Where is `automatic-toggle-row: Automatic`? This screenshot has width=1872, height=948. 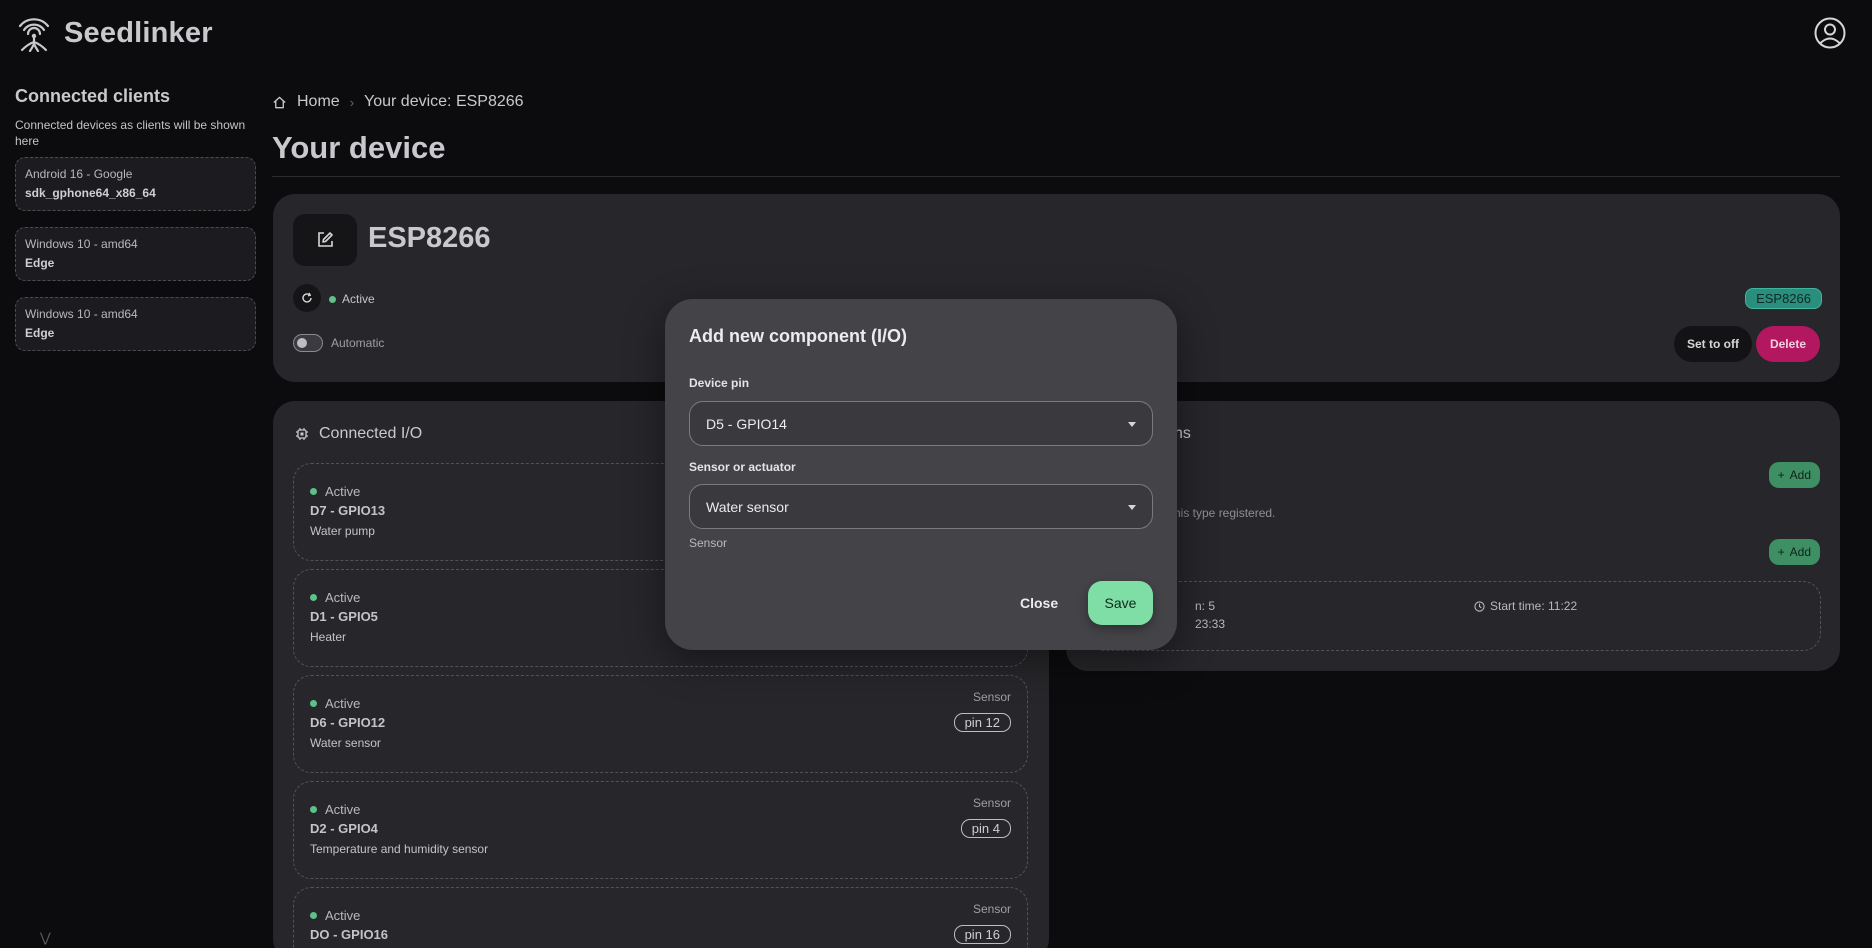 automatic-toggle-row: Automatic is located at coordinates (338, 343).